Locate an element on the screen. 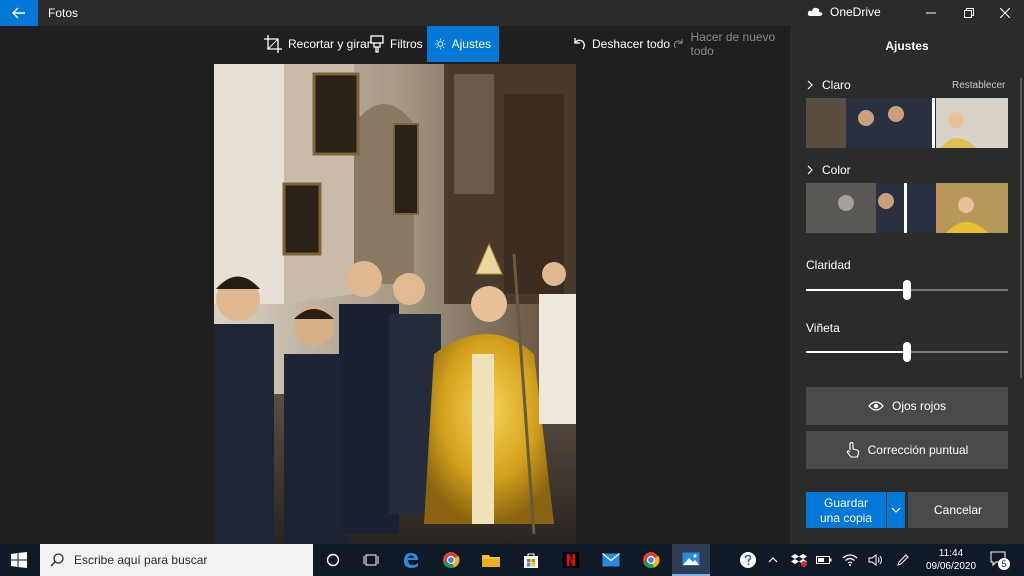  task-view-icon is located at coordinates (371, 560).